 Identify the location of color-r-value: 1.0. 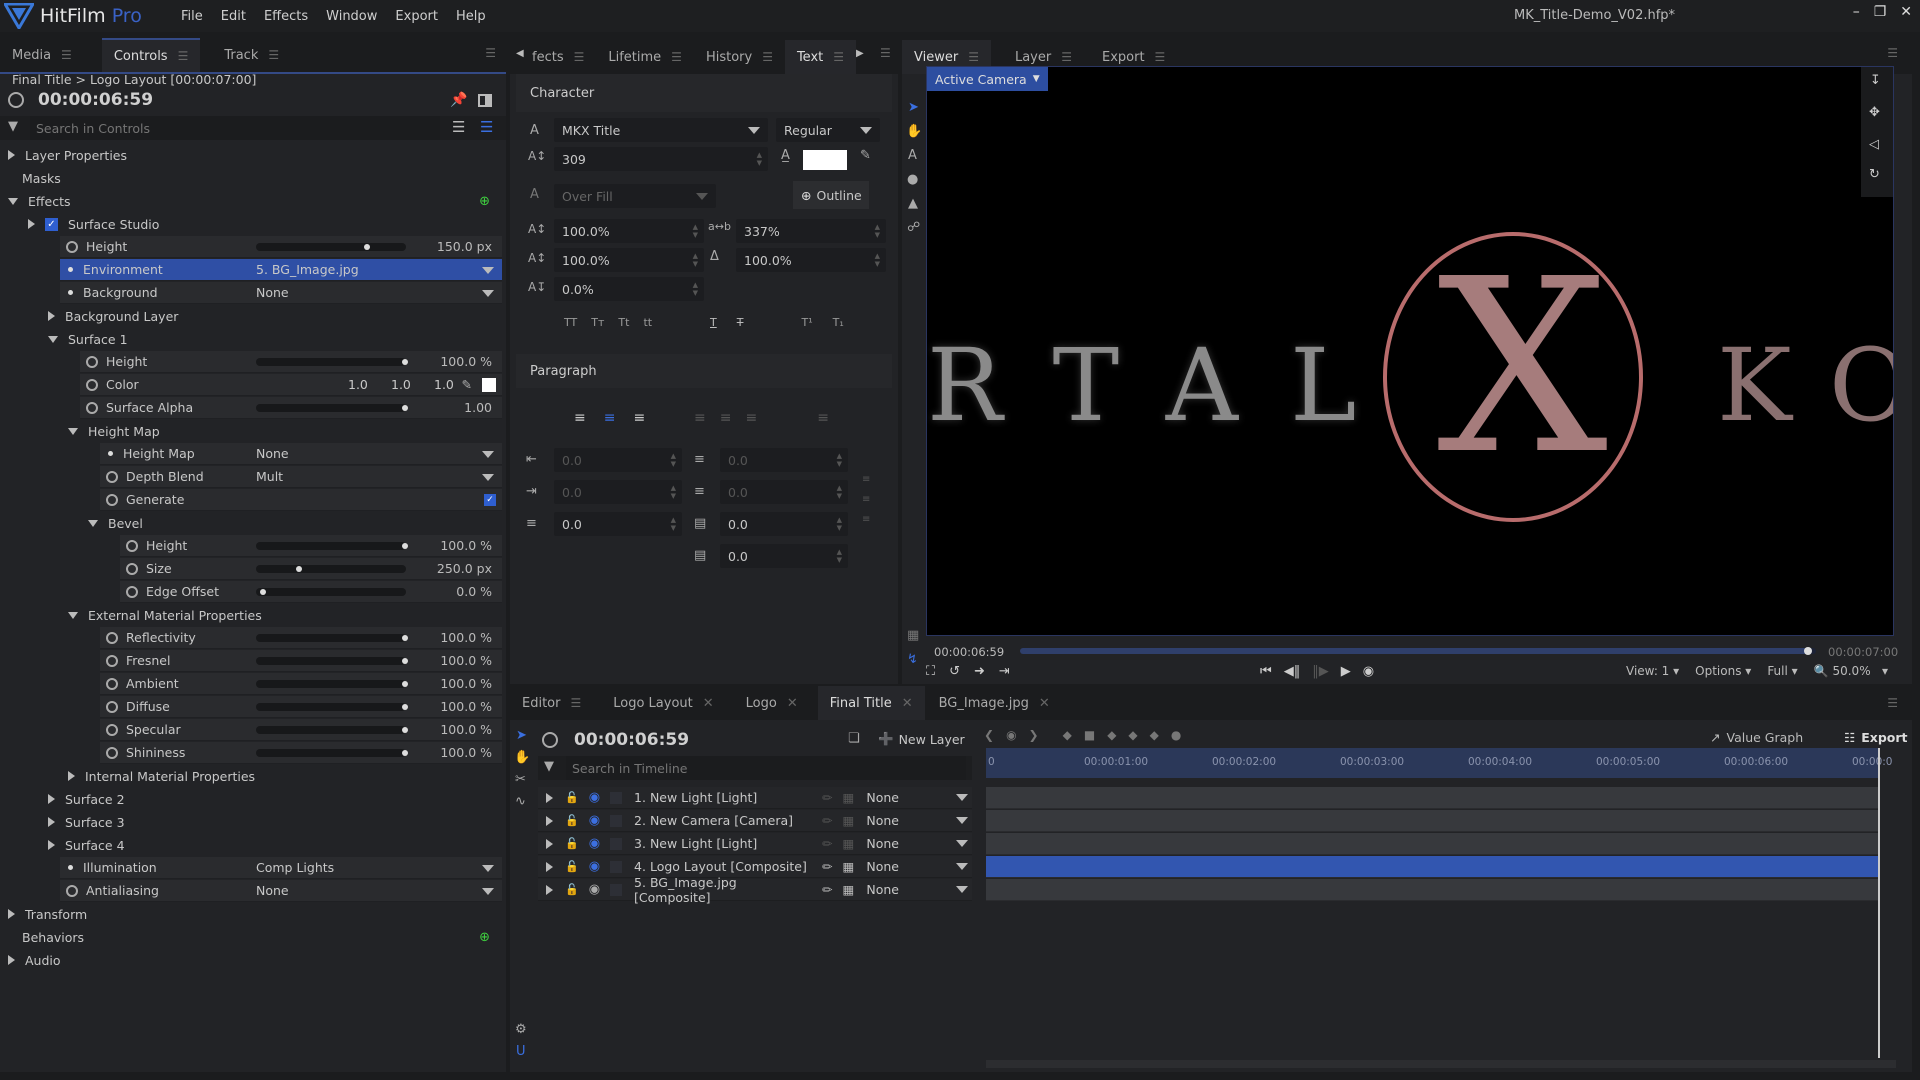
(358, 384).